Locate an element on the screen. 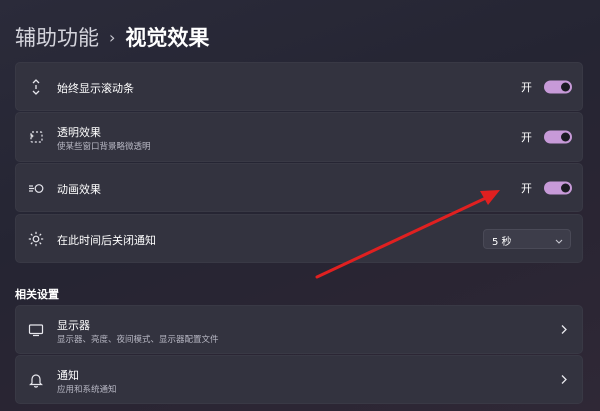 The height and width of the screenshot is (411, 600). monitor-icon is located at coordinates (36, 330).